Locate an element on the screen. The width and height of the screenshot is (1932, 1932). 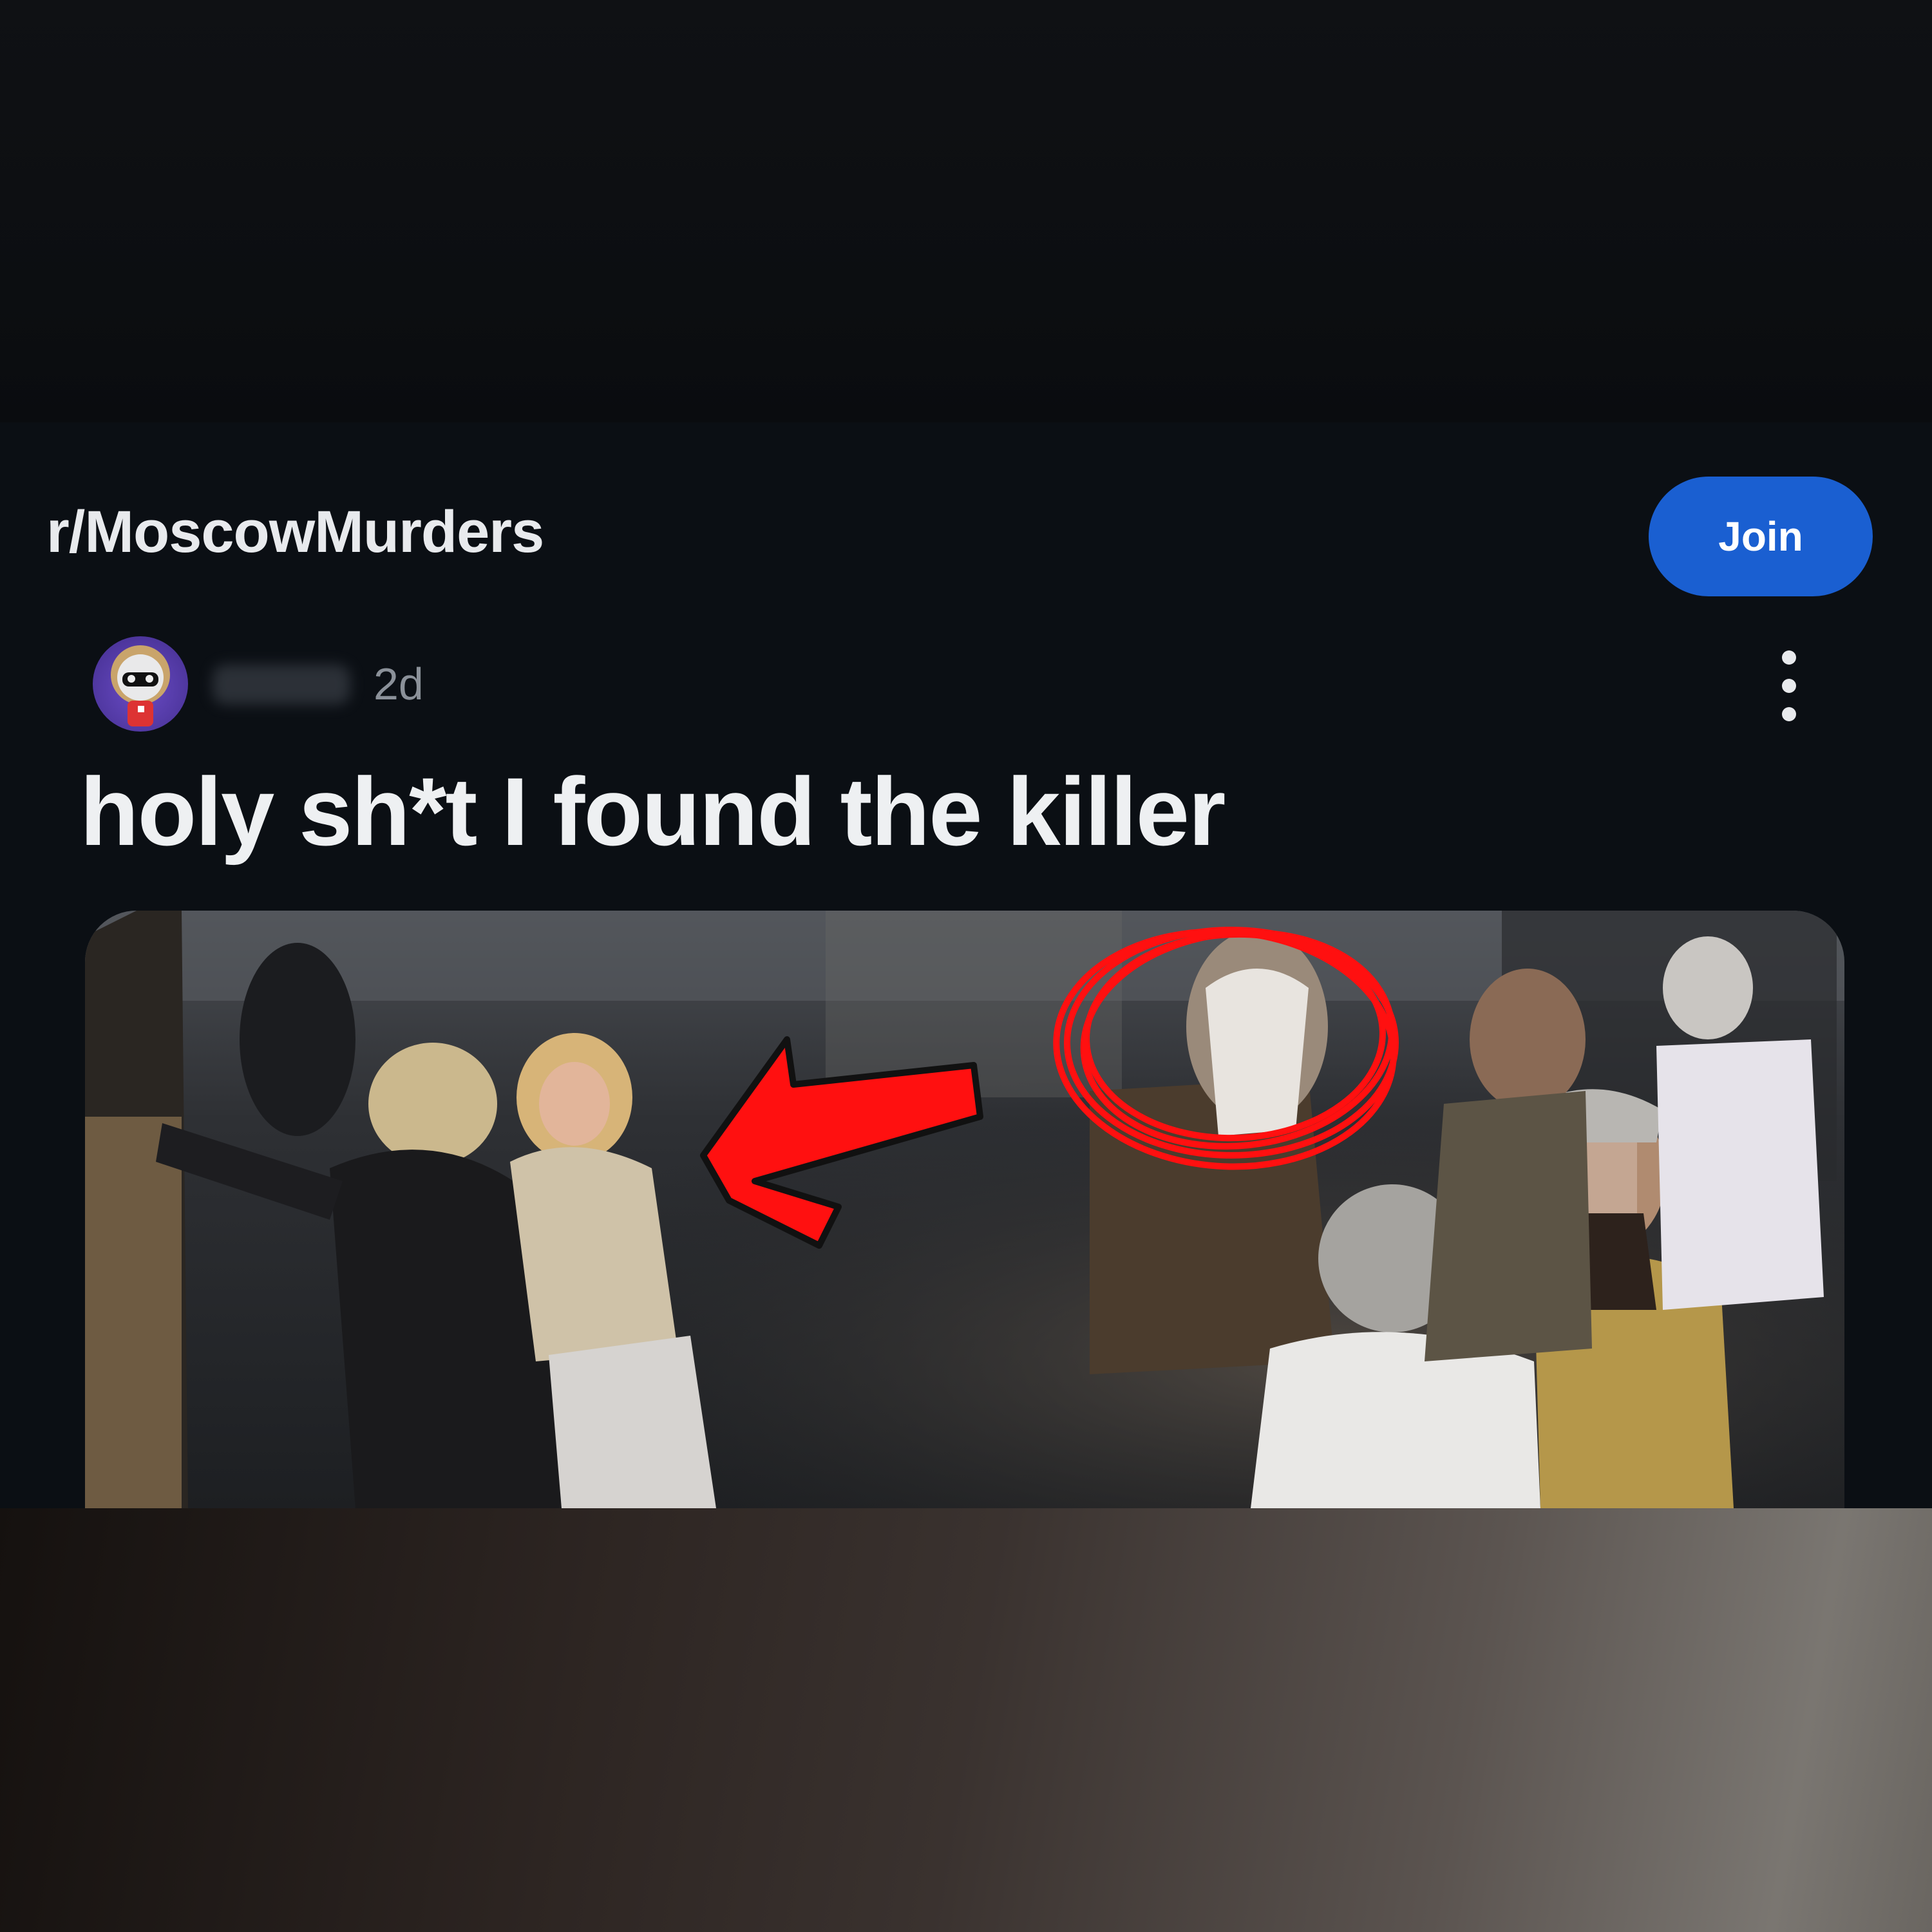
post-timestamp: 2d is located at coordinates (399, 684).